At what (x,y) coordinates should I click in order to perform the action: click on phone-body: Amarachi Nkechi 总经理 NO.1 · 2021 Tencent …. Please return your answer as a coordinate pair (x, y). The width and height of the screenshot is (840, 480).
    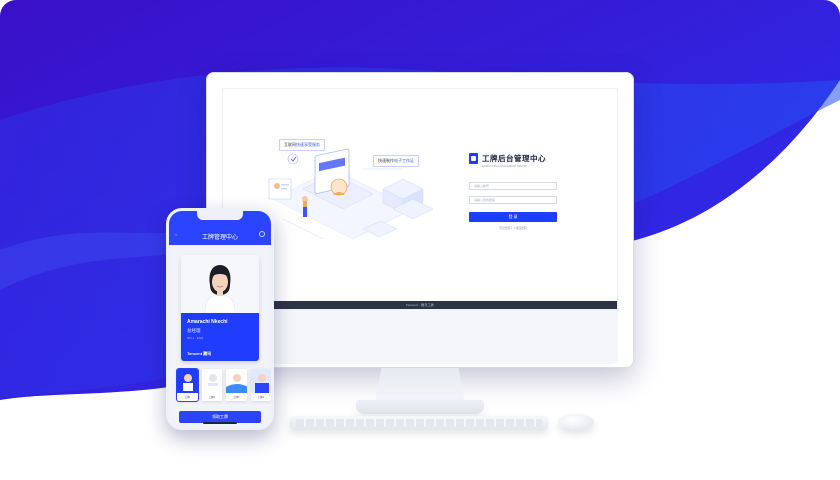
    Looking at the image, I should click on (220, 336).